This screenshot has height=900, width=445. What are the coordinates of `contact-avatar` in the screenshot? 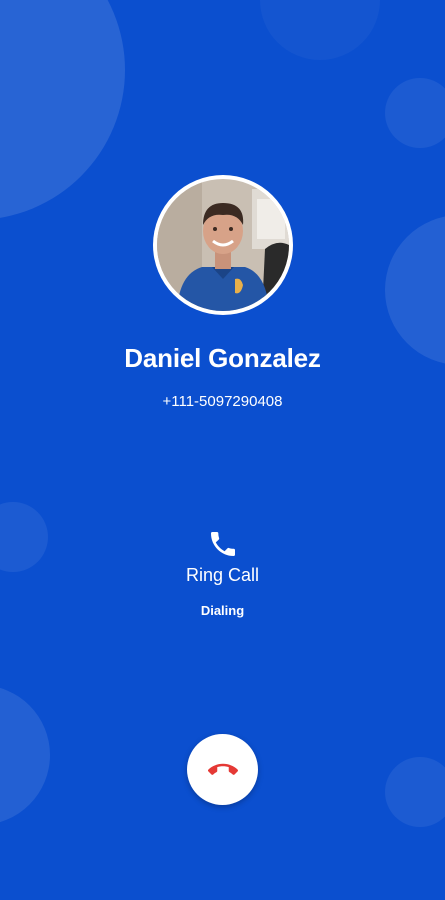 It's located at (223, 245).